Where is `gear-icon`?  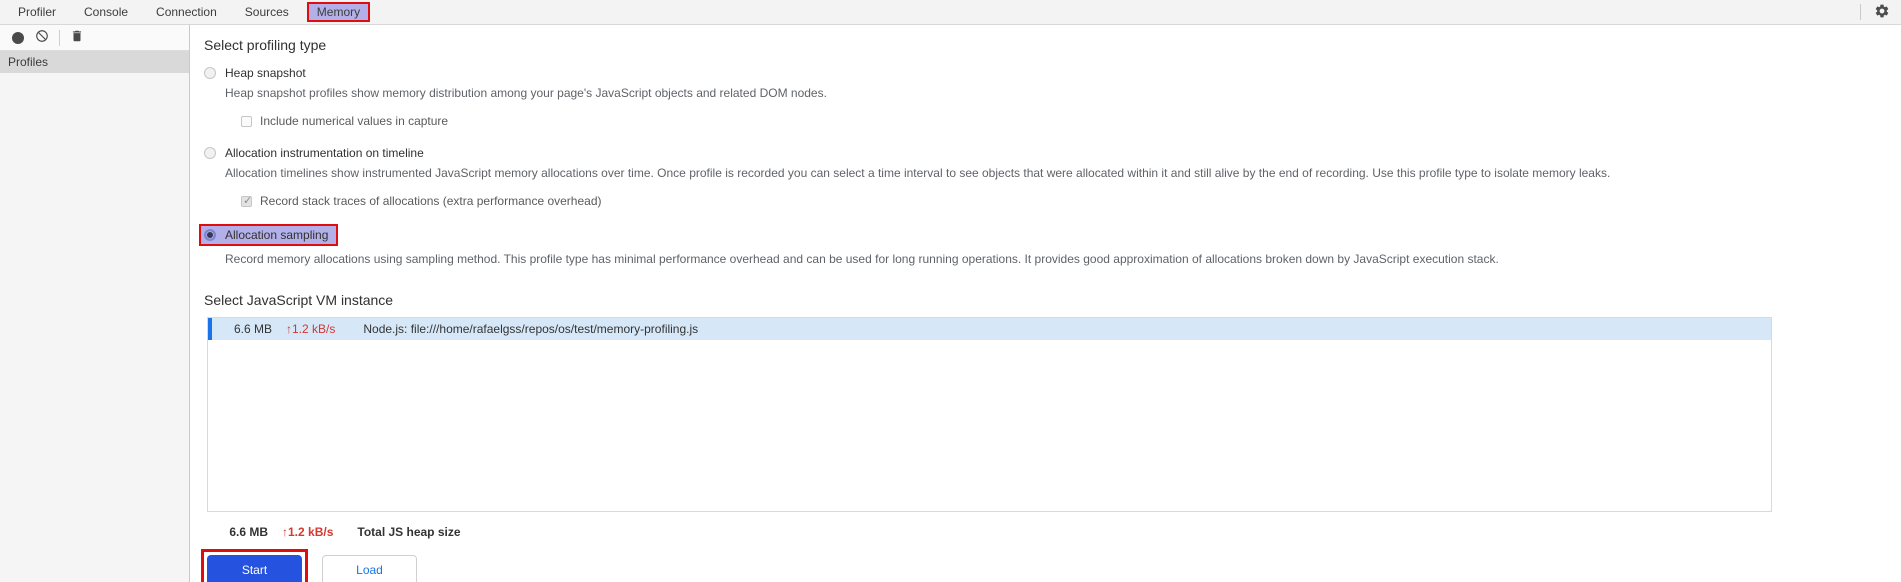 gear-icon is located at coordinates (1882, 12).